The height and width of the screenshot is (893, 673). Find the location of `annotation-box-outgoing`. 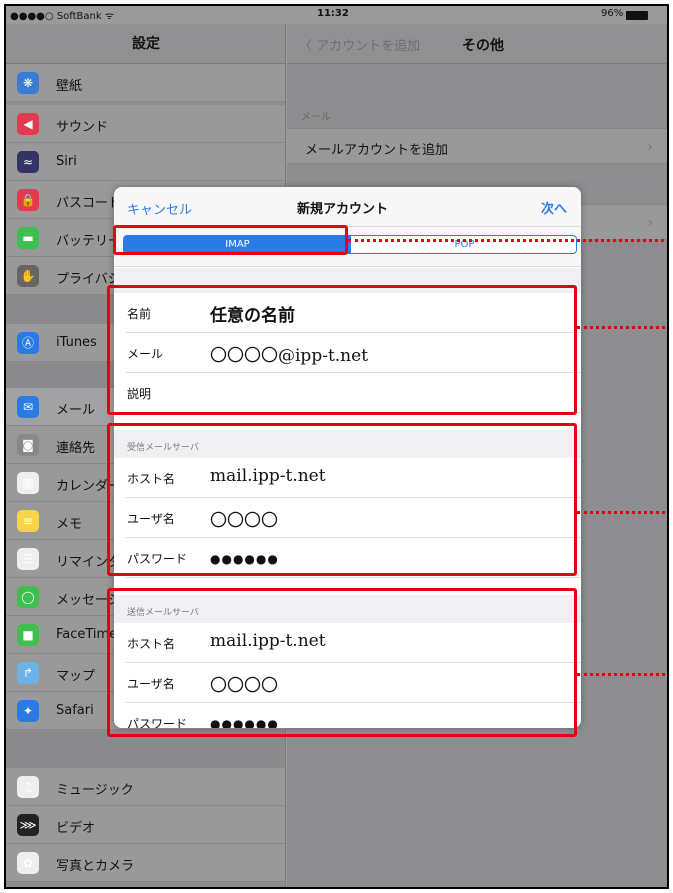

annotation-box-outgoing is located at coordinates (342, 662).